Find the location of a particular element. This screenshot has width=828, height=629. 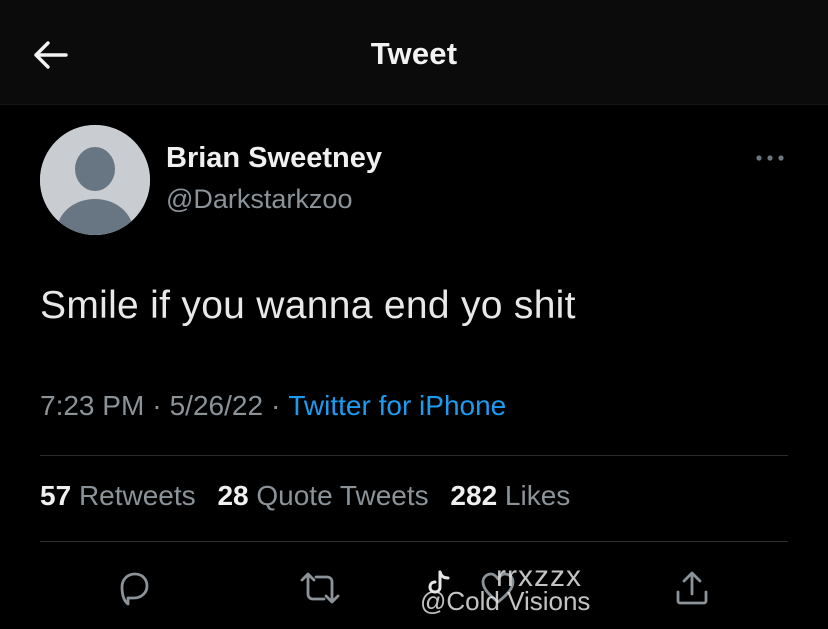

retweets-count: 57 is located at coordinates (56, 495).